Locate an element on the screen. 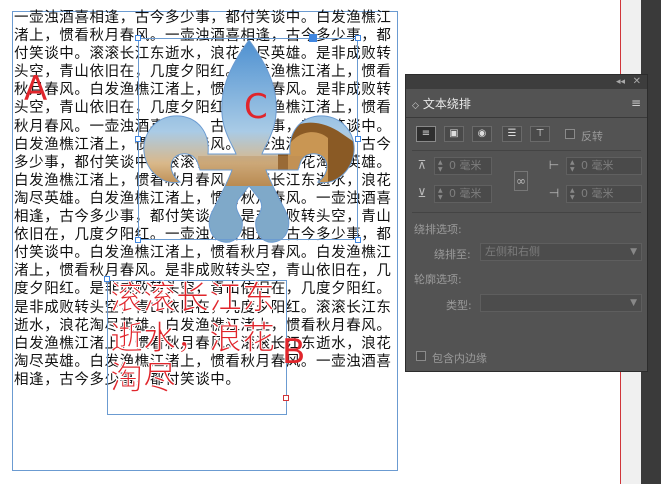 Image resolution: width=661 pixels, height=484 pixels. panel-tab-bar: ◇ 文本绕排 ≡ is located at coordinates (526, 103).